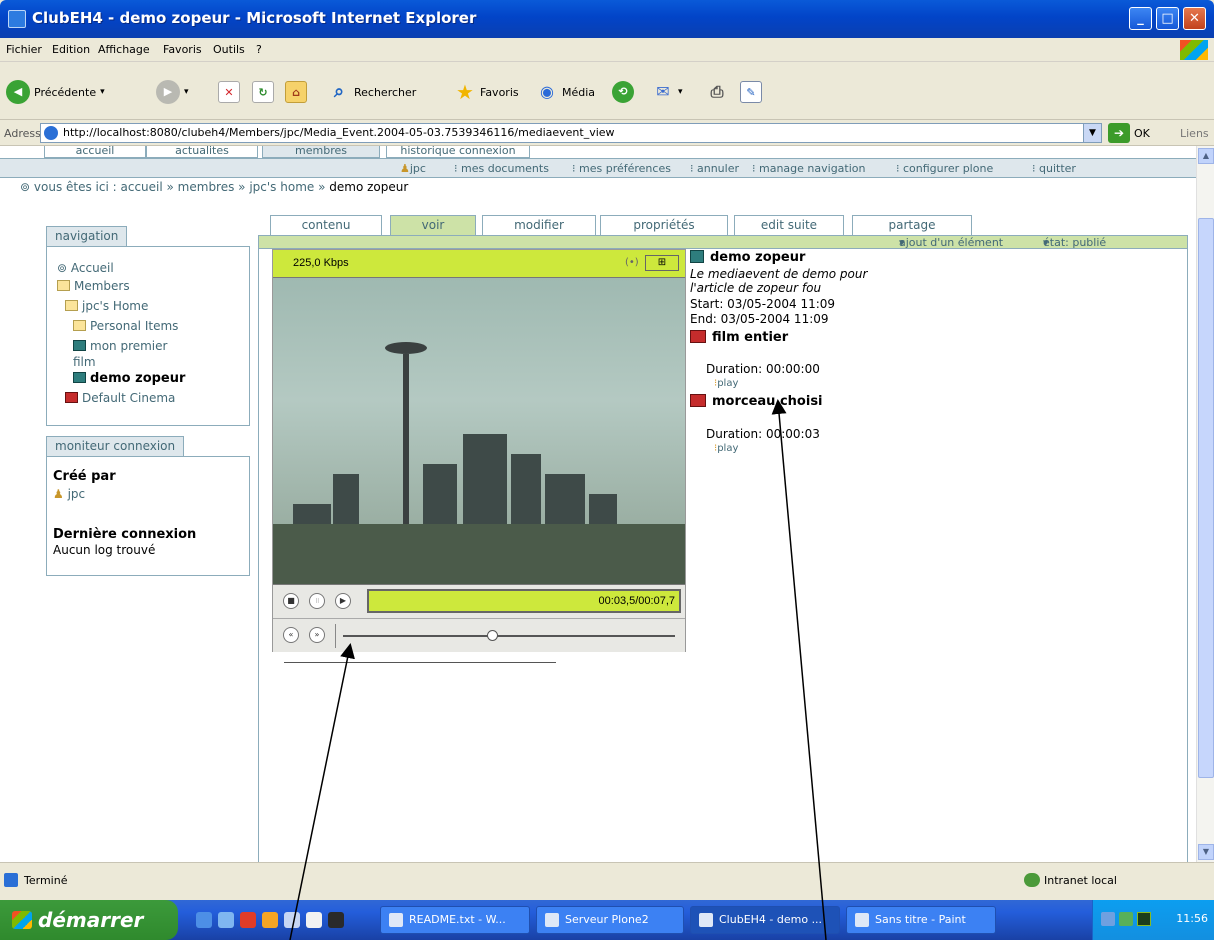 The height and width of the screenshot is (940, 1214). What do you see at coordinates (799, 669) in the screenshot?
I see `annotation-arrow-play` at bounding box center [799, 669].